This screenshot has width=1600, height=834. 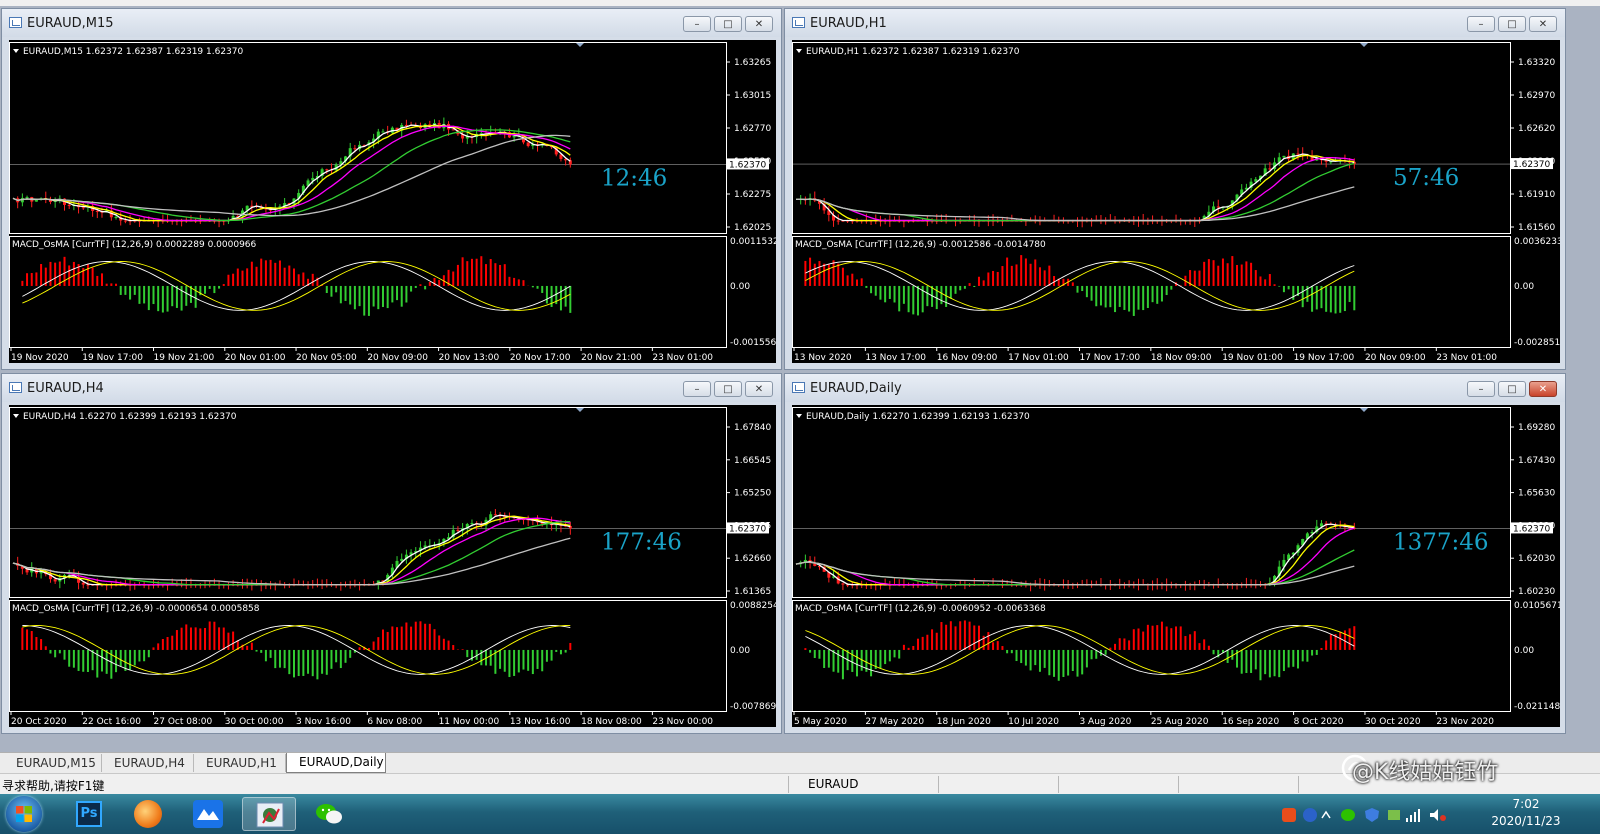 What do you see at coordinates (1289, 815) in the screenshot?
I see `sogou-input-icon` at bounding box center [1289, 815].